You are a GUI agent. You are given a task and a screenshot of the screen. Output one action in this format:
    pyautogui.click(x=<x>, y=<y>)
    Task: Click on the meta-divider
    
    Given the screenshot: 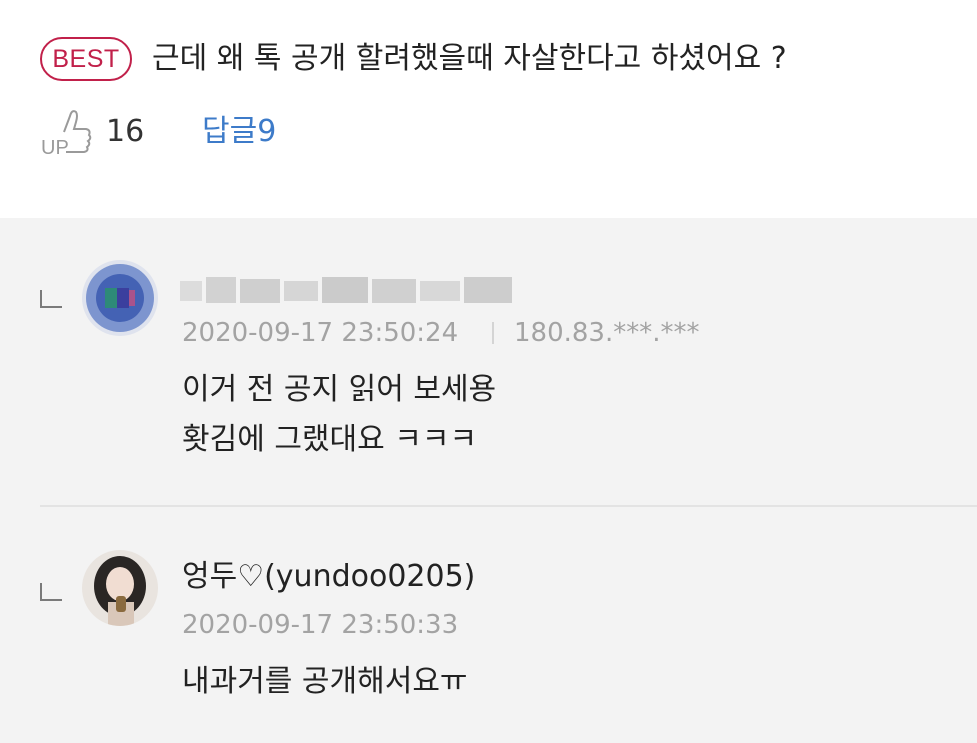 What is the action you would take?
    pyautogui.click(x=493, y=333)
    